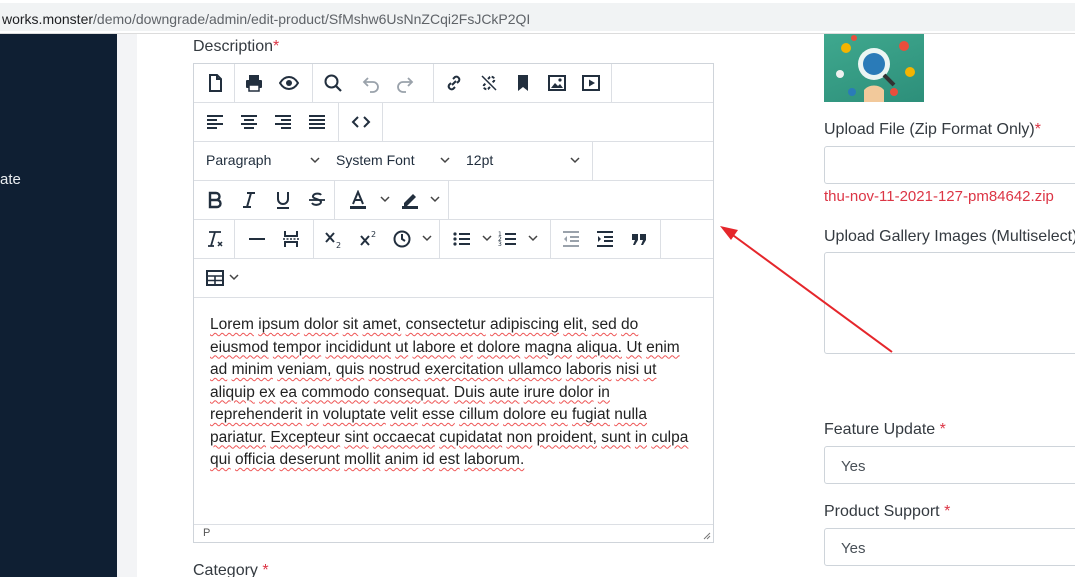 This screenshot has height=577, width=1075. What do you see at coordinates (449, 459) in the screenshot?
I see `editor-word: est` at bounding box center [449, 459].